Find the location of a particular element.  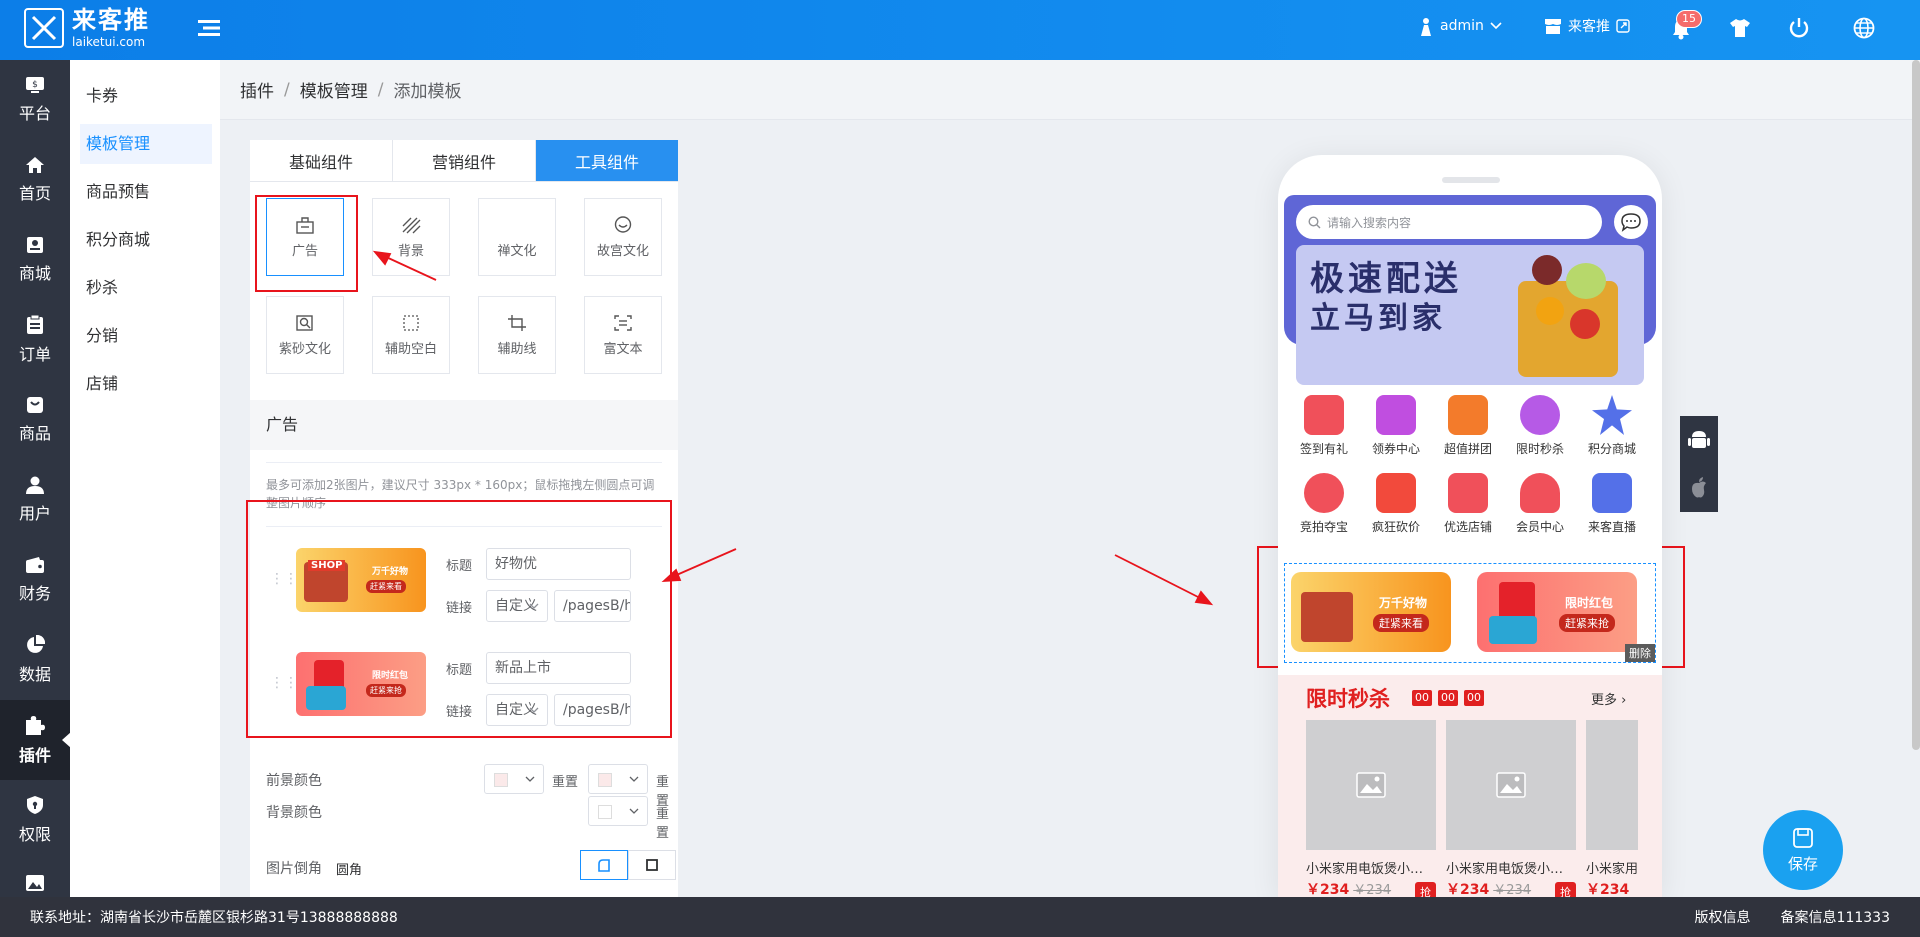

alarm-icon is located at coordinates (1540, 415).